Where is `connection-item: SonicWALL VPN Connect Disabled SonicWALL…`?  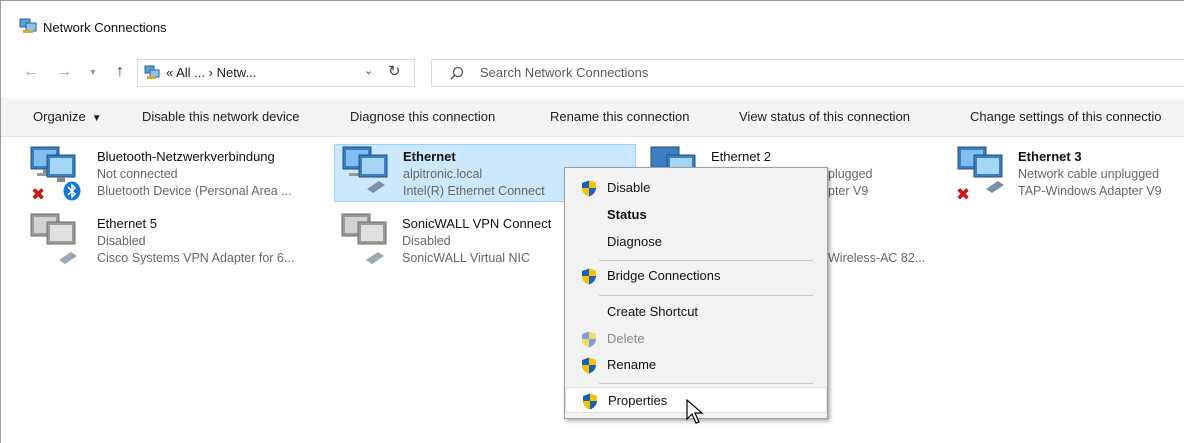 connection-item: SonicWALL VPN Connect Disabled SonicWALL… is located at coordinates (449, 241).